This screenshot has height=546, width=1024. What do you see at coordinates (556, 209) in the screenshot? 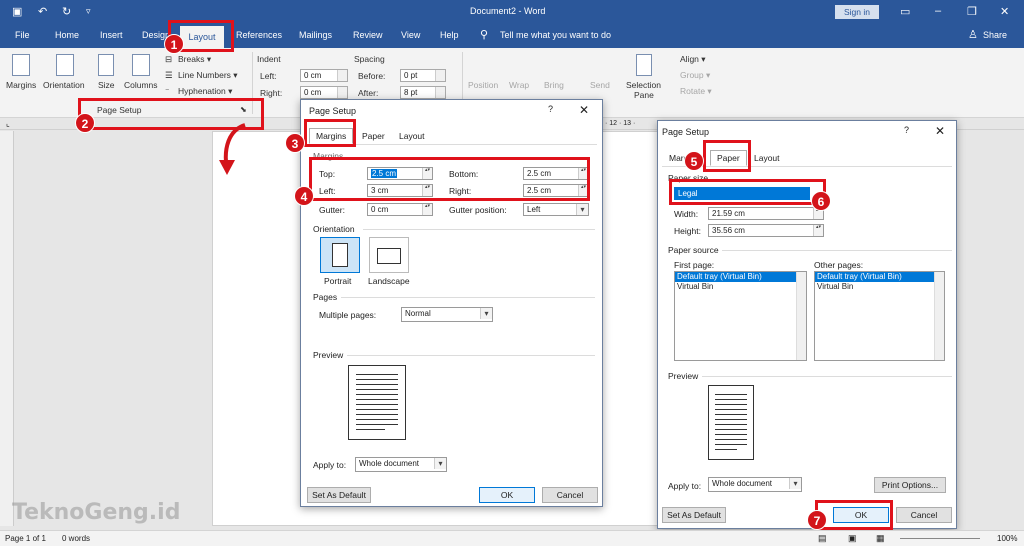
I see `gutter-position-select: Left` at bounding box center [556, 209].